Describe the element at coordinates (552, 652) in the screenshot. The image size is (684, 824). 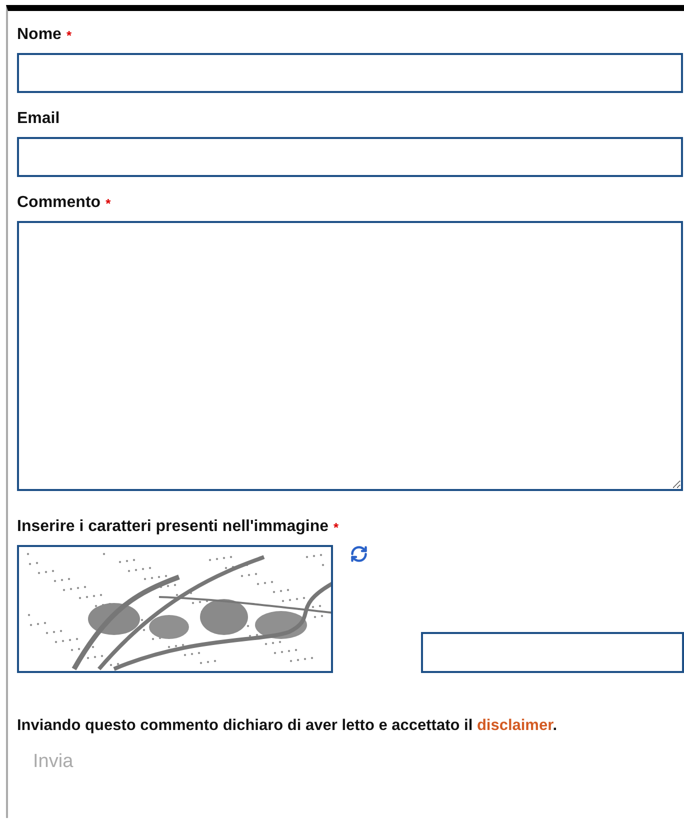
I see `captcha-field` at that location.